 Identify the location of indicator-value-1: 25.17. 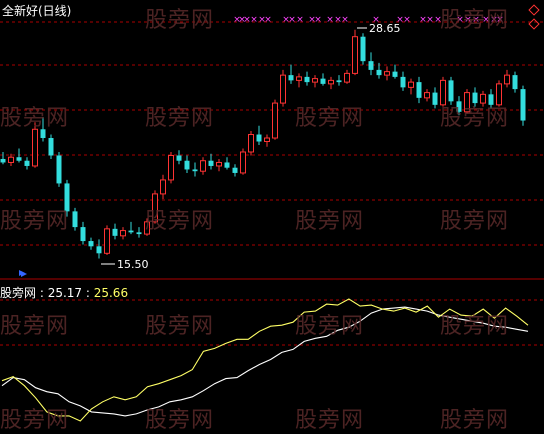
(65, 293).